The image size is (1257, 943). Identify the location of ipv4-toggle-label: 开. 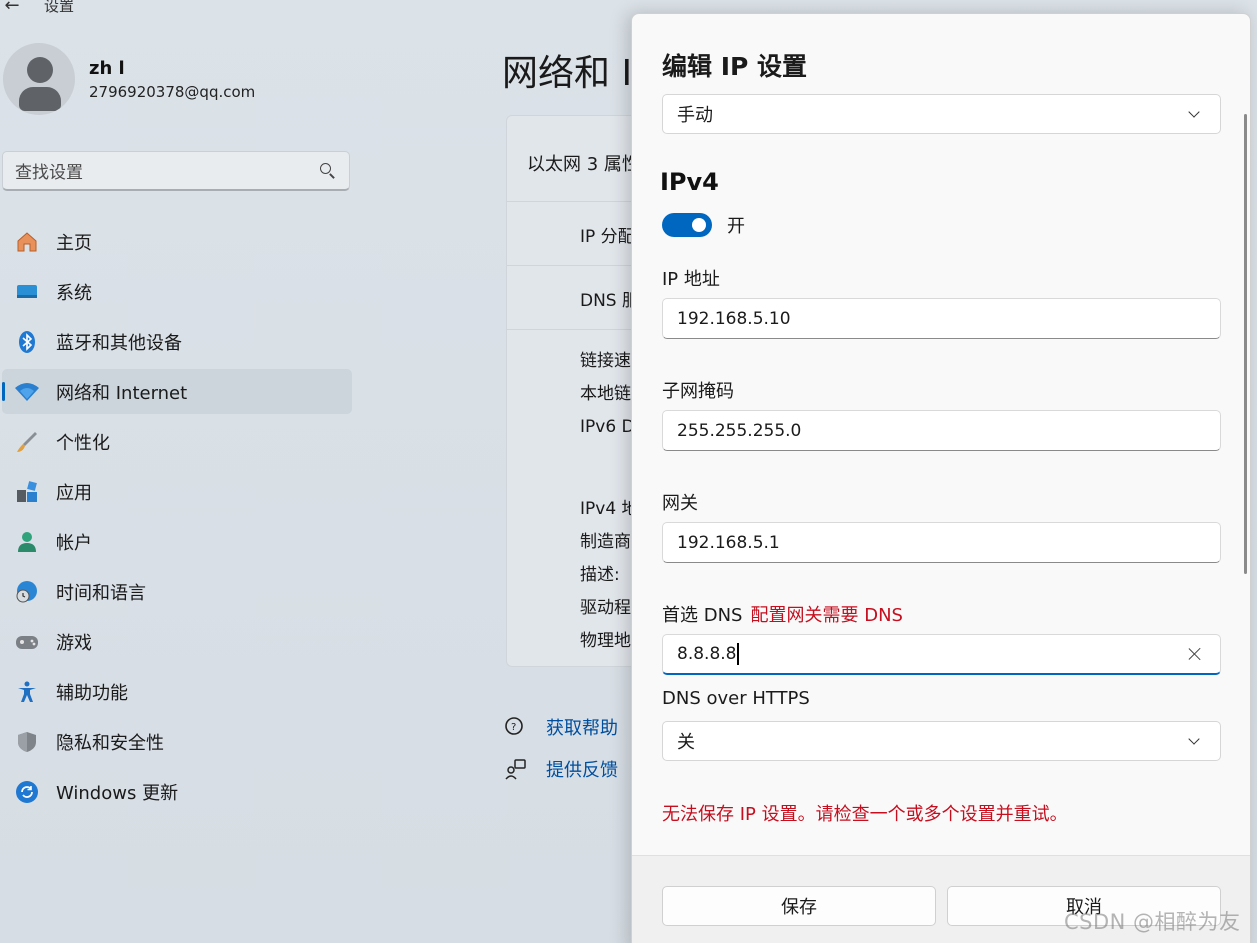
(736, 226).